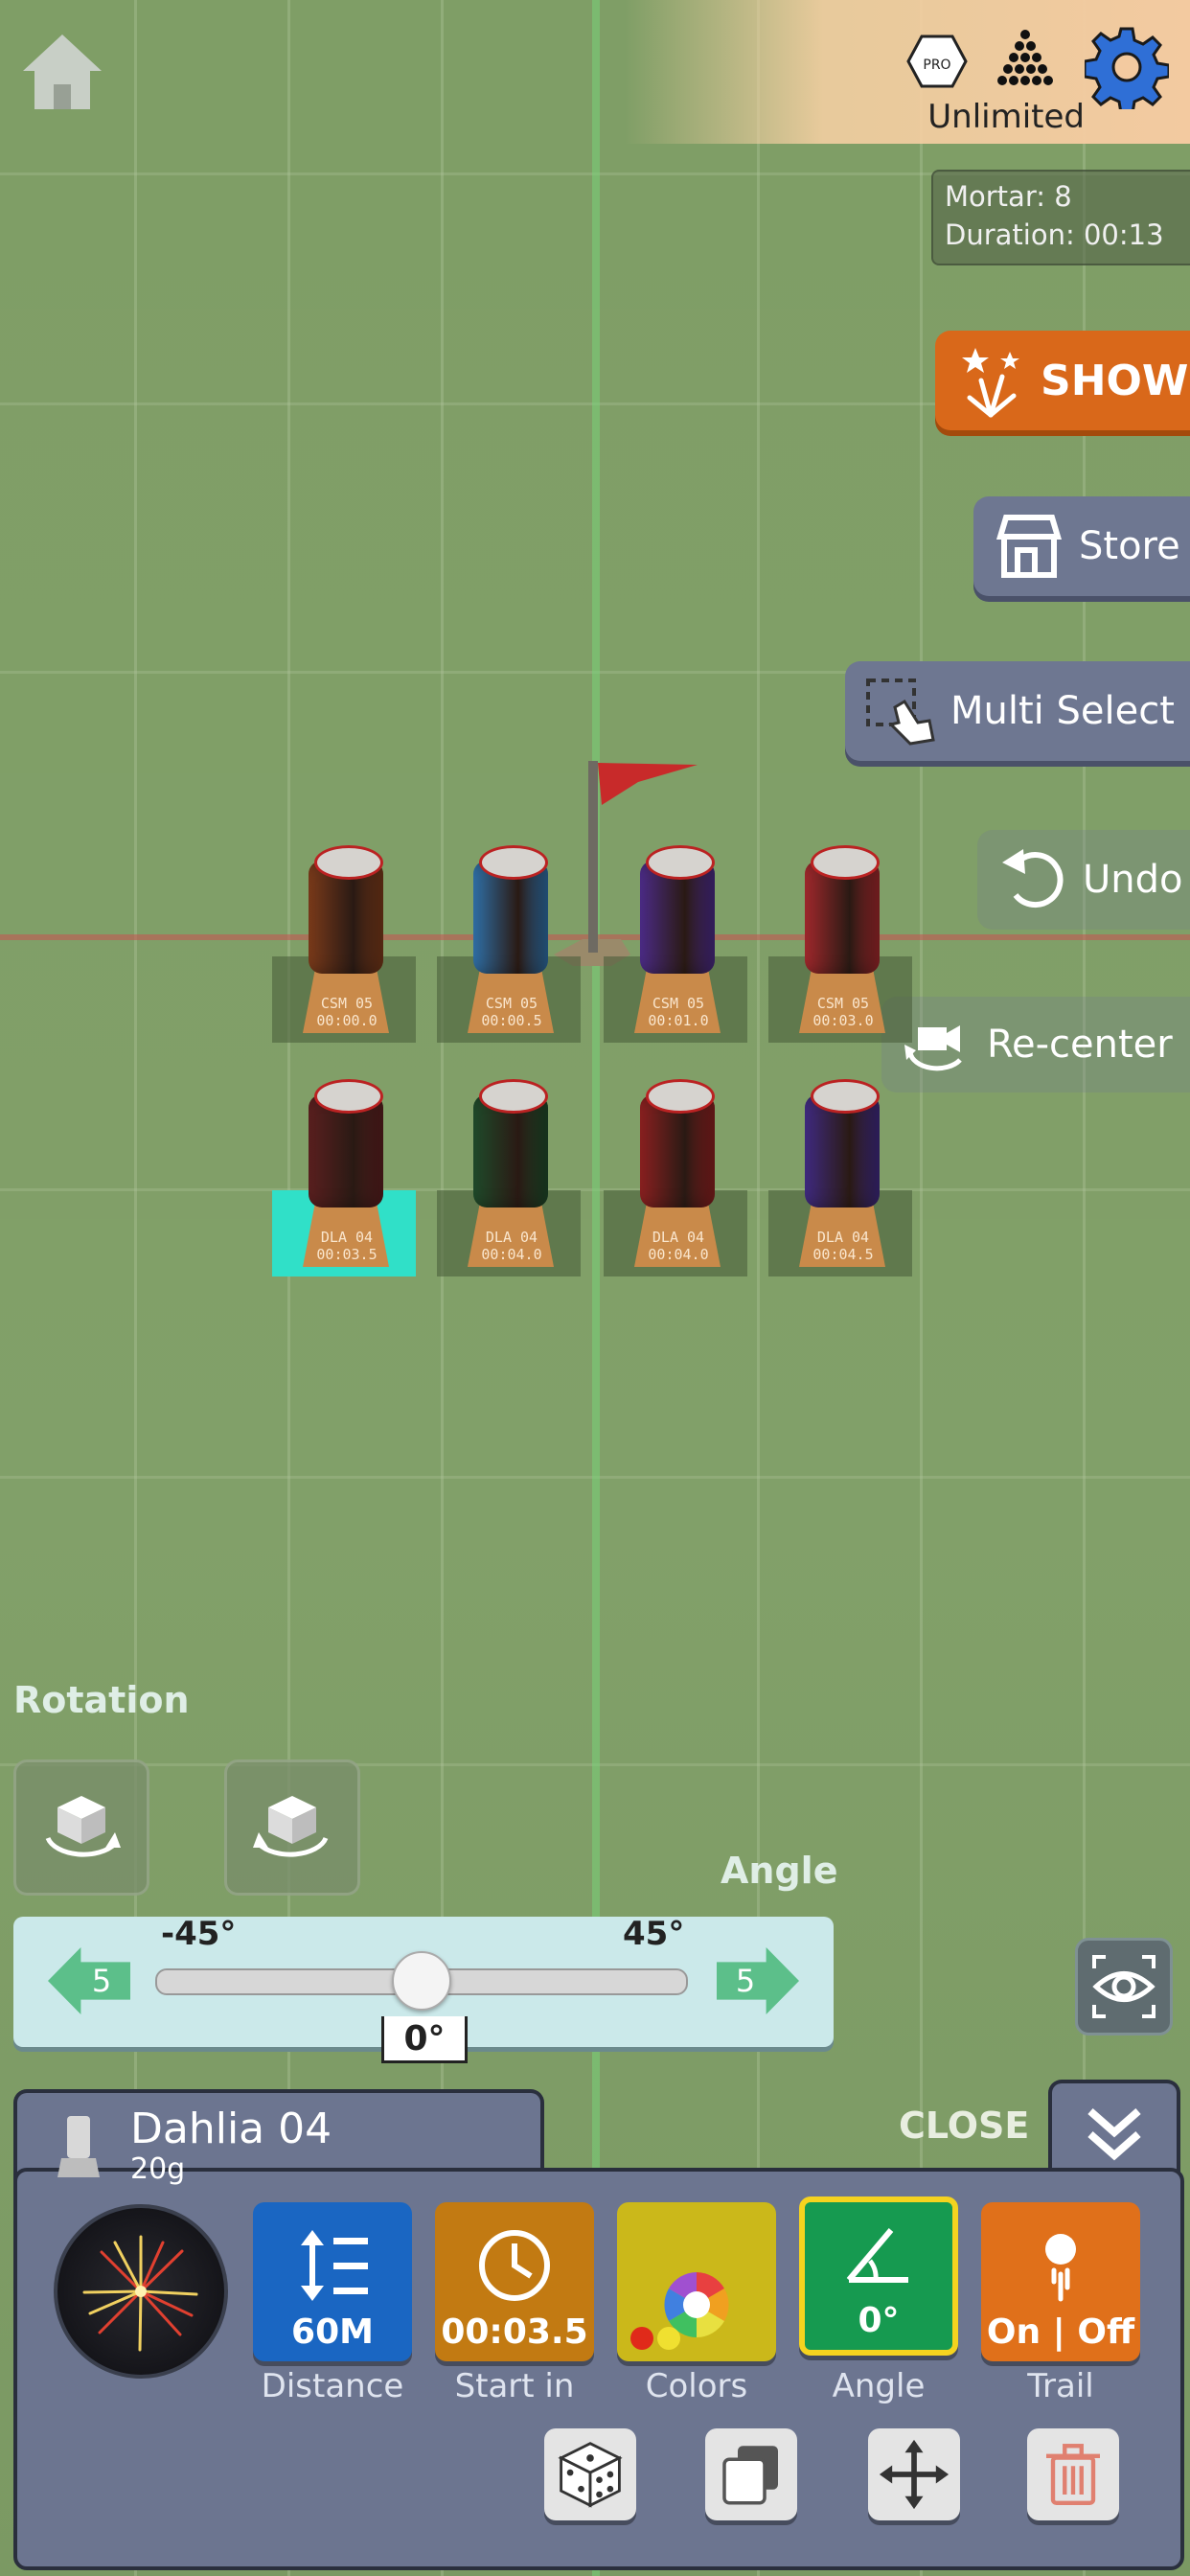  What do you see at coordinates (779, 1871) in the screenshot?
I see `angle-title: Angle` at bounding box center [779, 1871].